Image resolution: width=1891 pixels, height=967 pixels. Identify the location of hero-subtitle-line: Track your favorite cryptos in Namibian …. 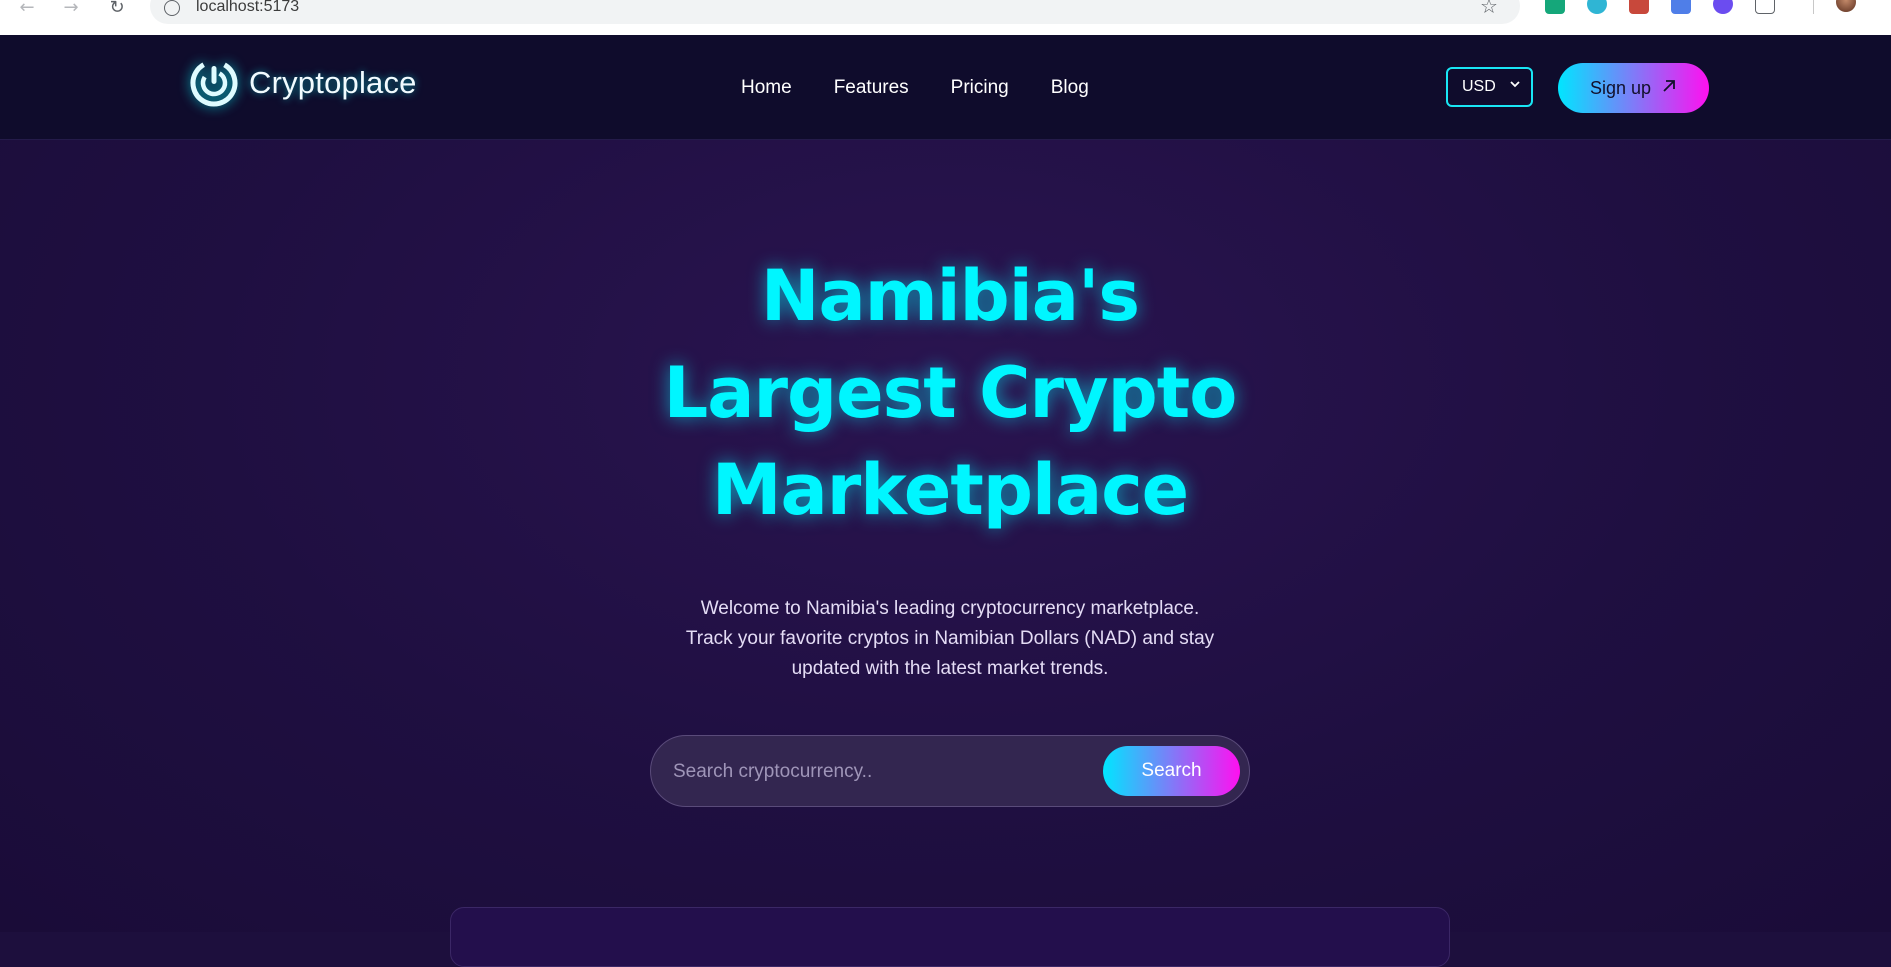
(950, 638).